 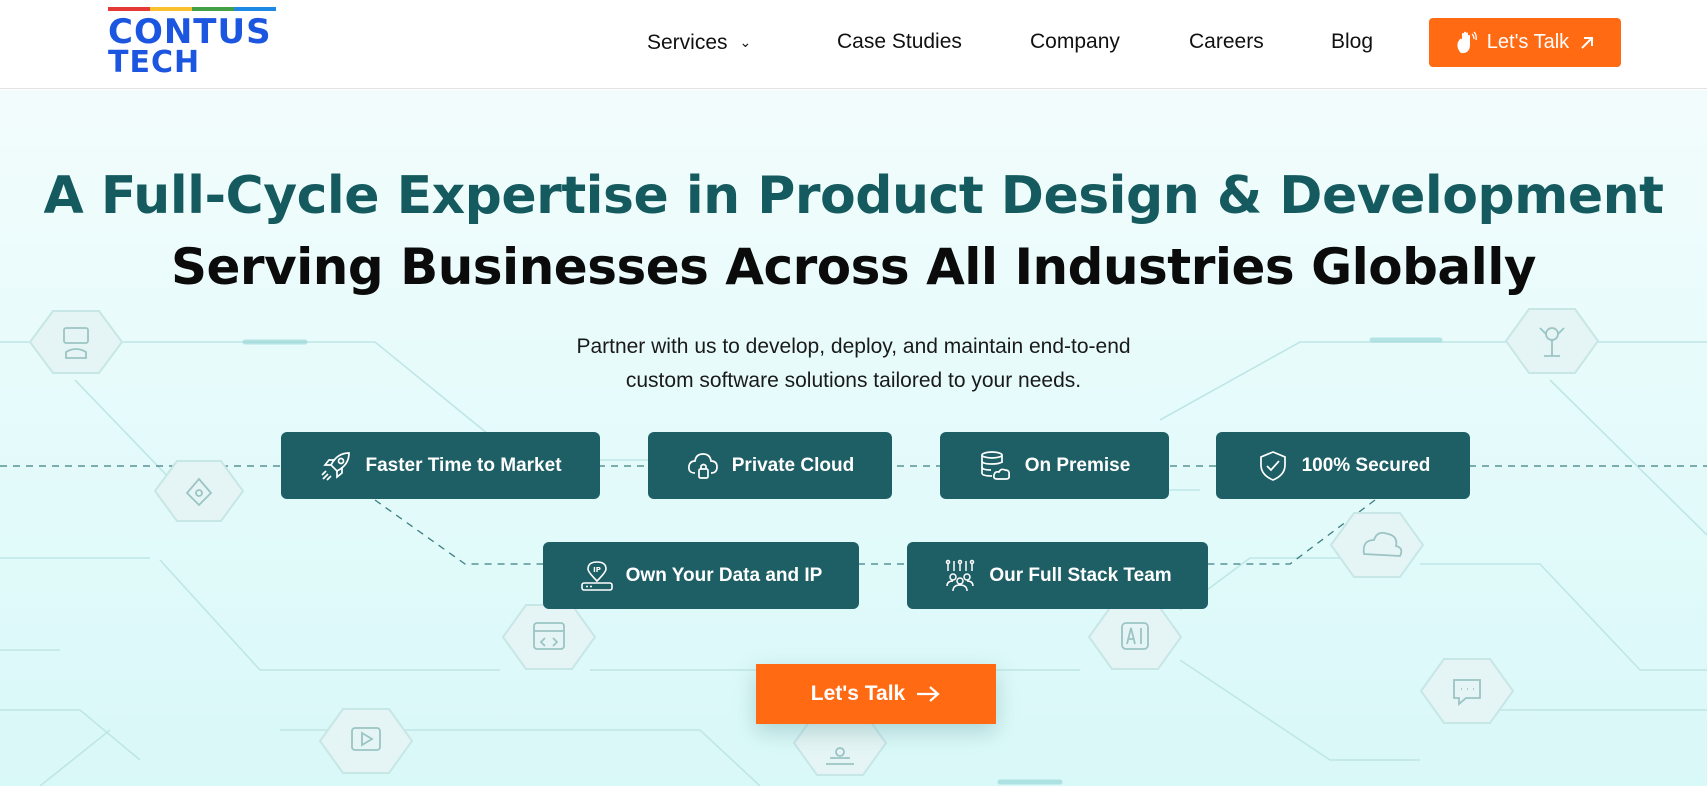 I want to click on feature-label: Private Cloud, so click(x=793, y=465).